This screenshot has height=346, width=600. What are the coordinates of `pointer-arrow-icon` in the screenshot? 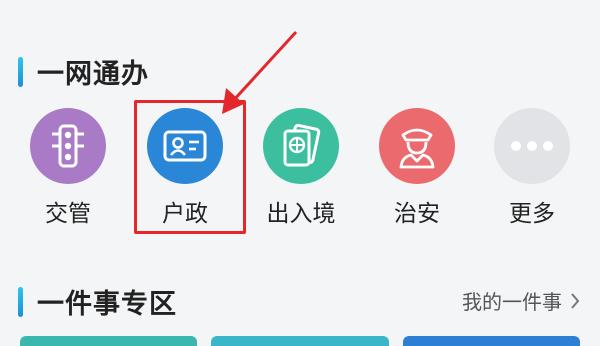 It's located at (260, 72).